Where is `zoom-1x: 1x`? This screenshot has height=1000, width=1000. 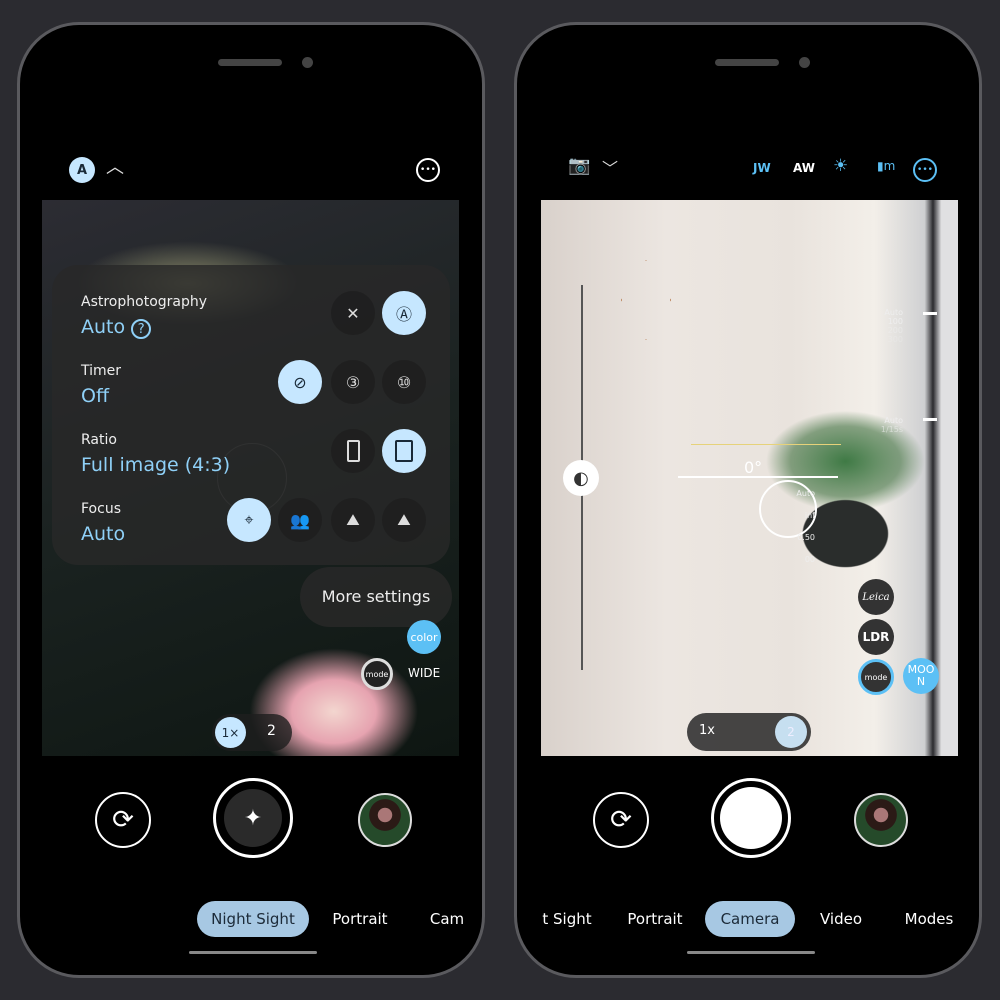 zoom-1x: 1x is located at coordinates (707, 730).